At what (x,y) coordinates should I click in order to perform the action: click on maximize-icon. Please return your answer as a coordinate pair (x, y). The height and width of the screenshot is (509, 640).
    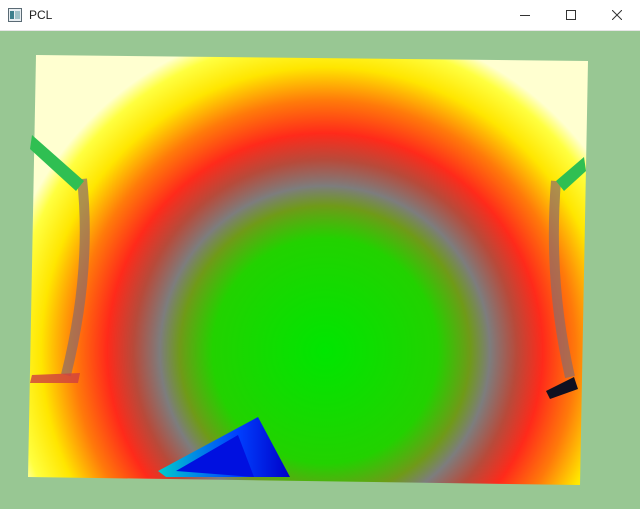
    Looking at the image, I should click on (571, 15).